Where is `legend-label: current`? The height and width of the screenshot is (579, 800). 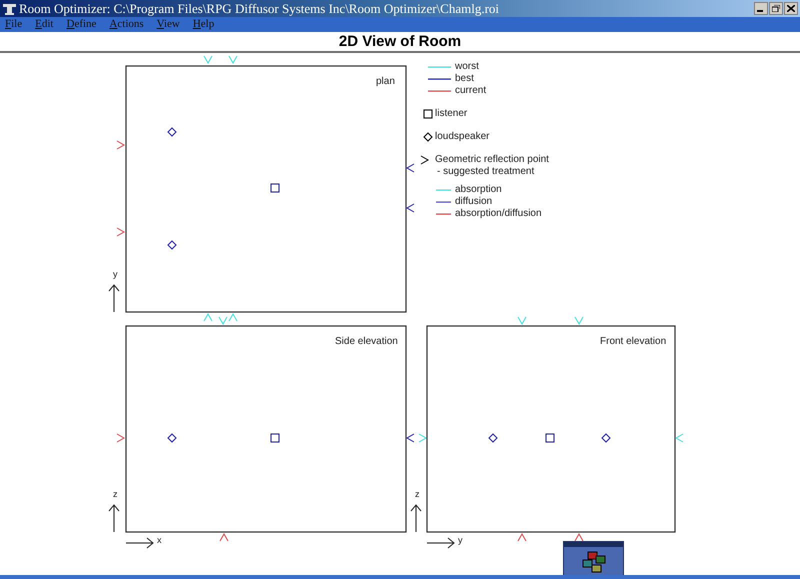
legend-label: current is located at coordinates (470, 91).